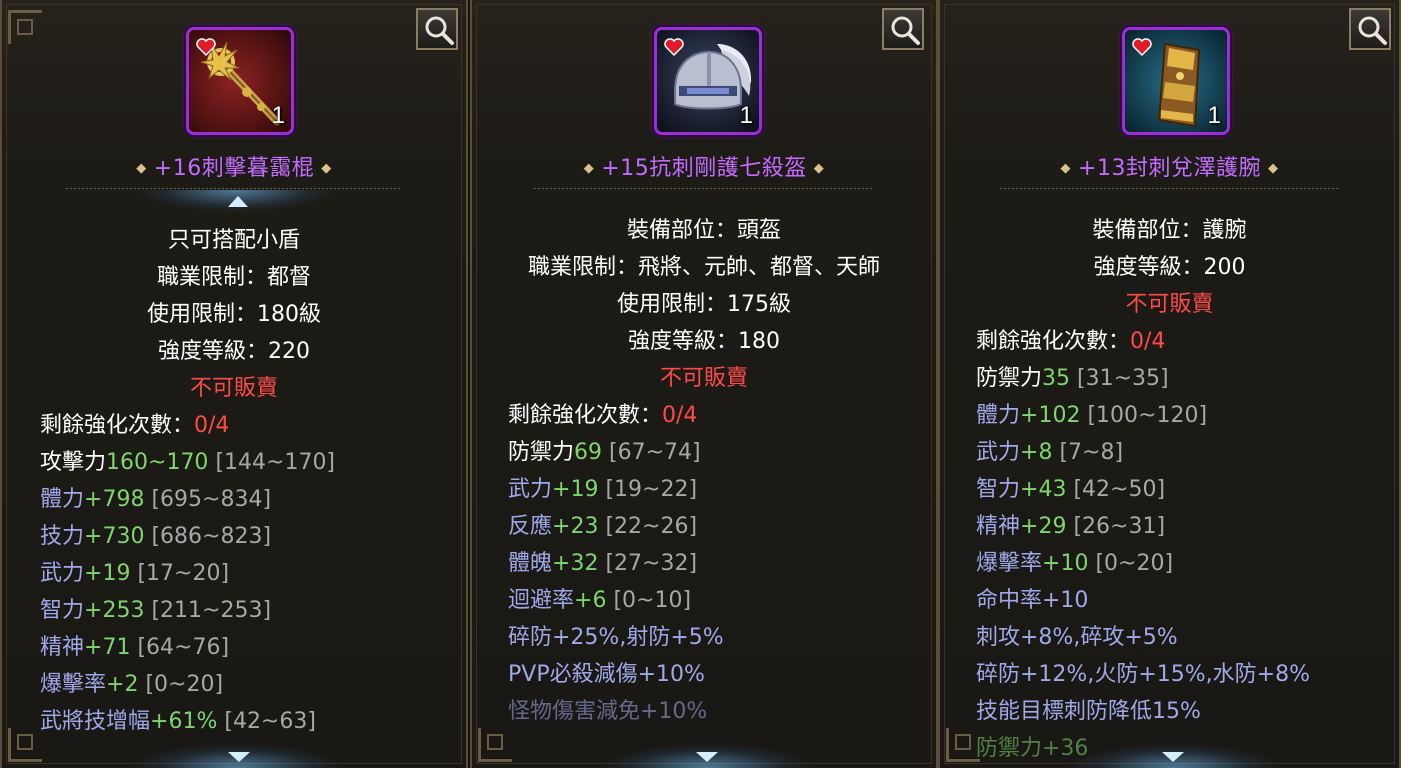 Image resolution: width=1401 pixels, height=768 pixels. What do you see at coordinates (600, 600) in the screenshot?
I see `stat-row: 迴避率+6 [0~10]` at bounding box center [600, 600].